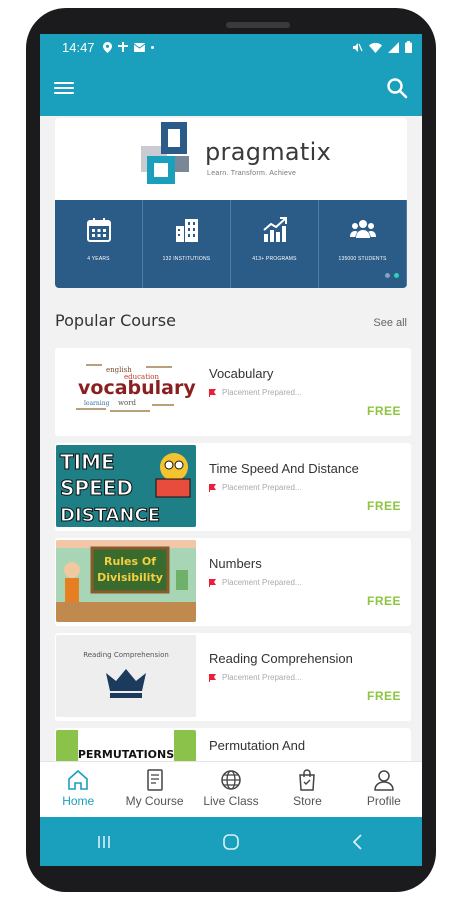  Describe the element at coordinates (383, 801) in the screenshot. I see `nav-label: Profile` at that location.